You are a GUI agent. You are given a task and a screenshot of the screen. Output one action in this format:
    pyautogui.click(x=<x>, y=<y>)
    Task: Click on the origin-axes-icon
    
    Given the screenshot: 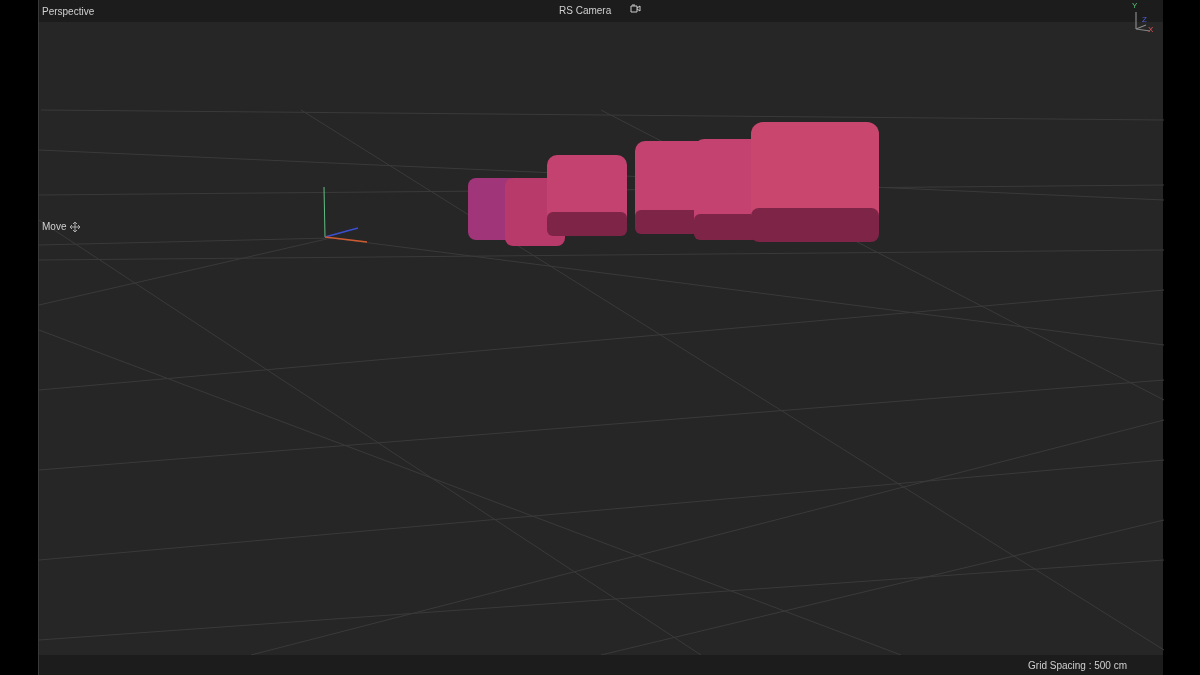 What is the action you would take?
    pyautogui.click(x=345, y=214)
    